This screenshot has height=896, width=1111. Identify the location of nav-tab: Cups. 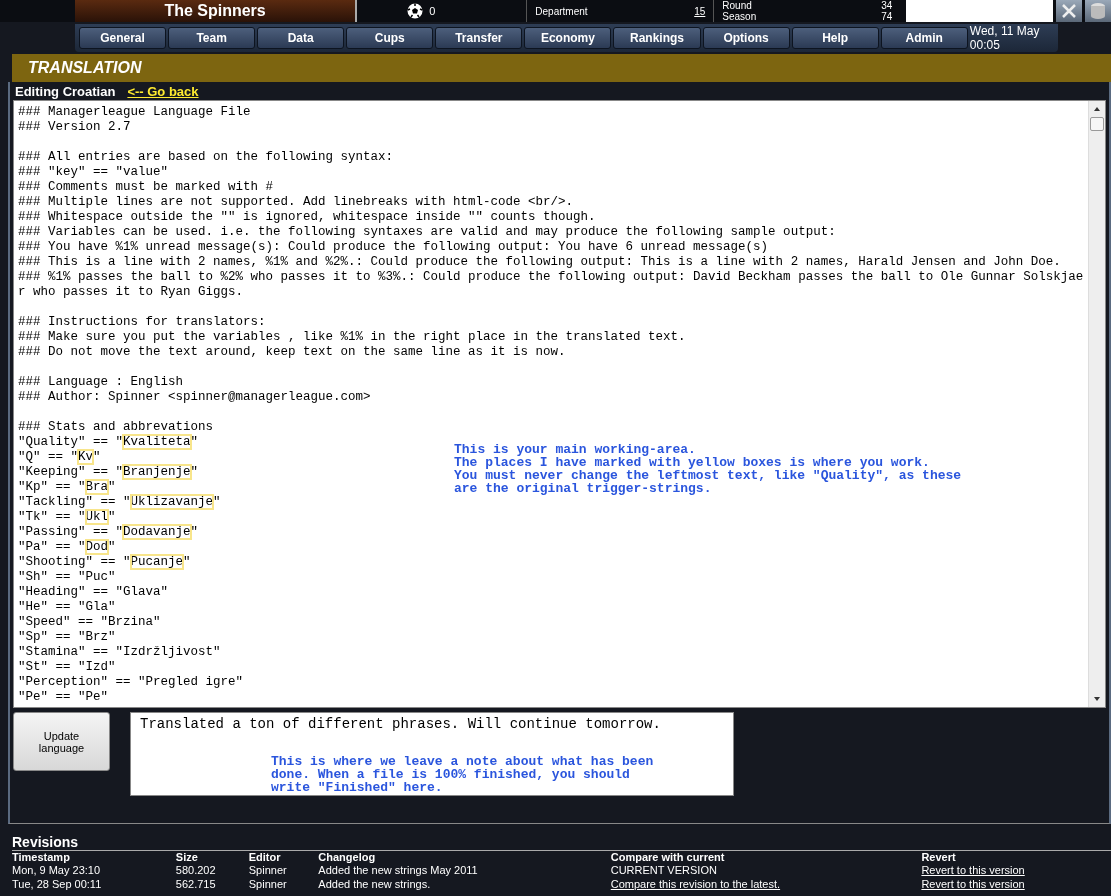
(390, 38).